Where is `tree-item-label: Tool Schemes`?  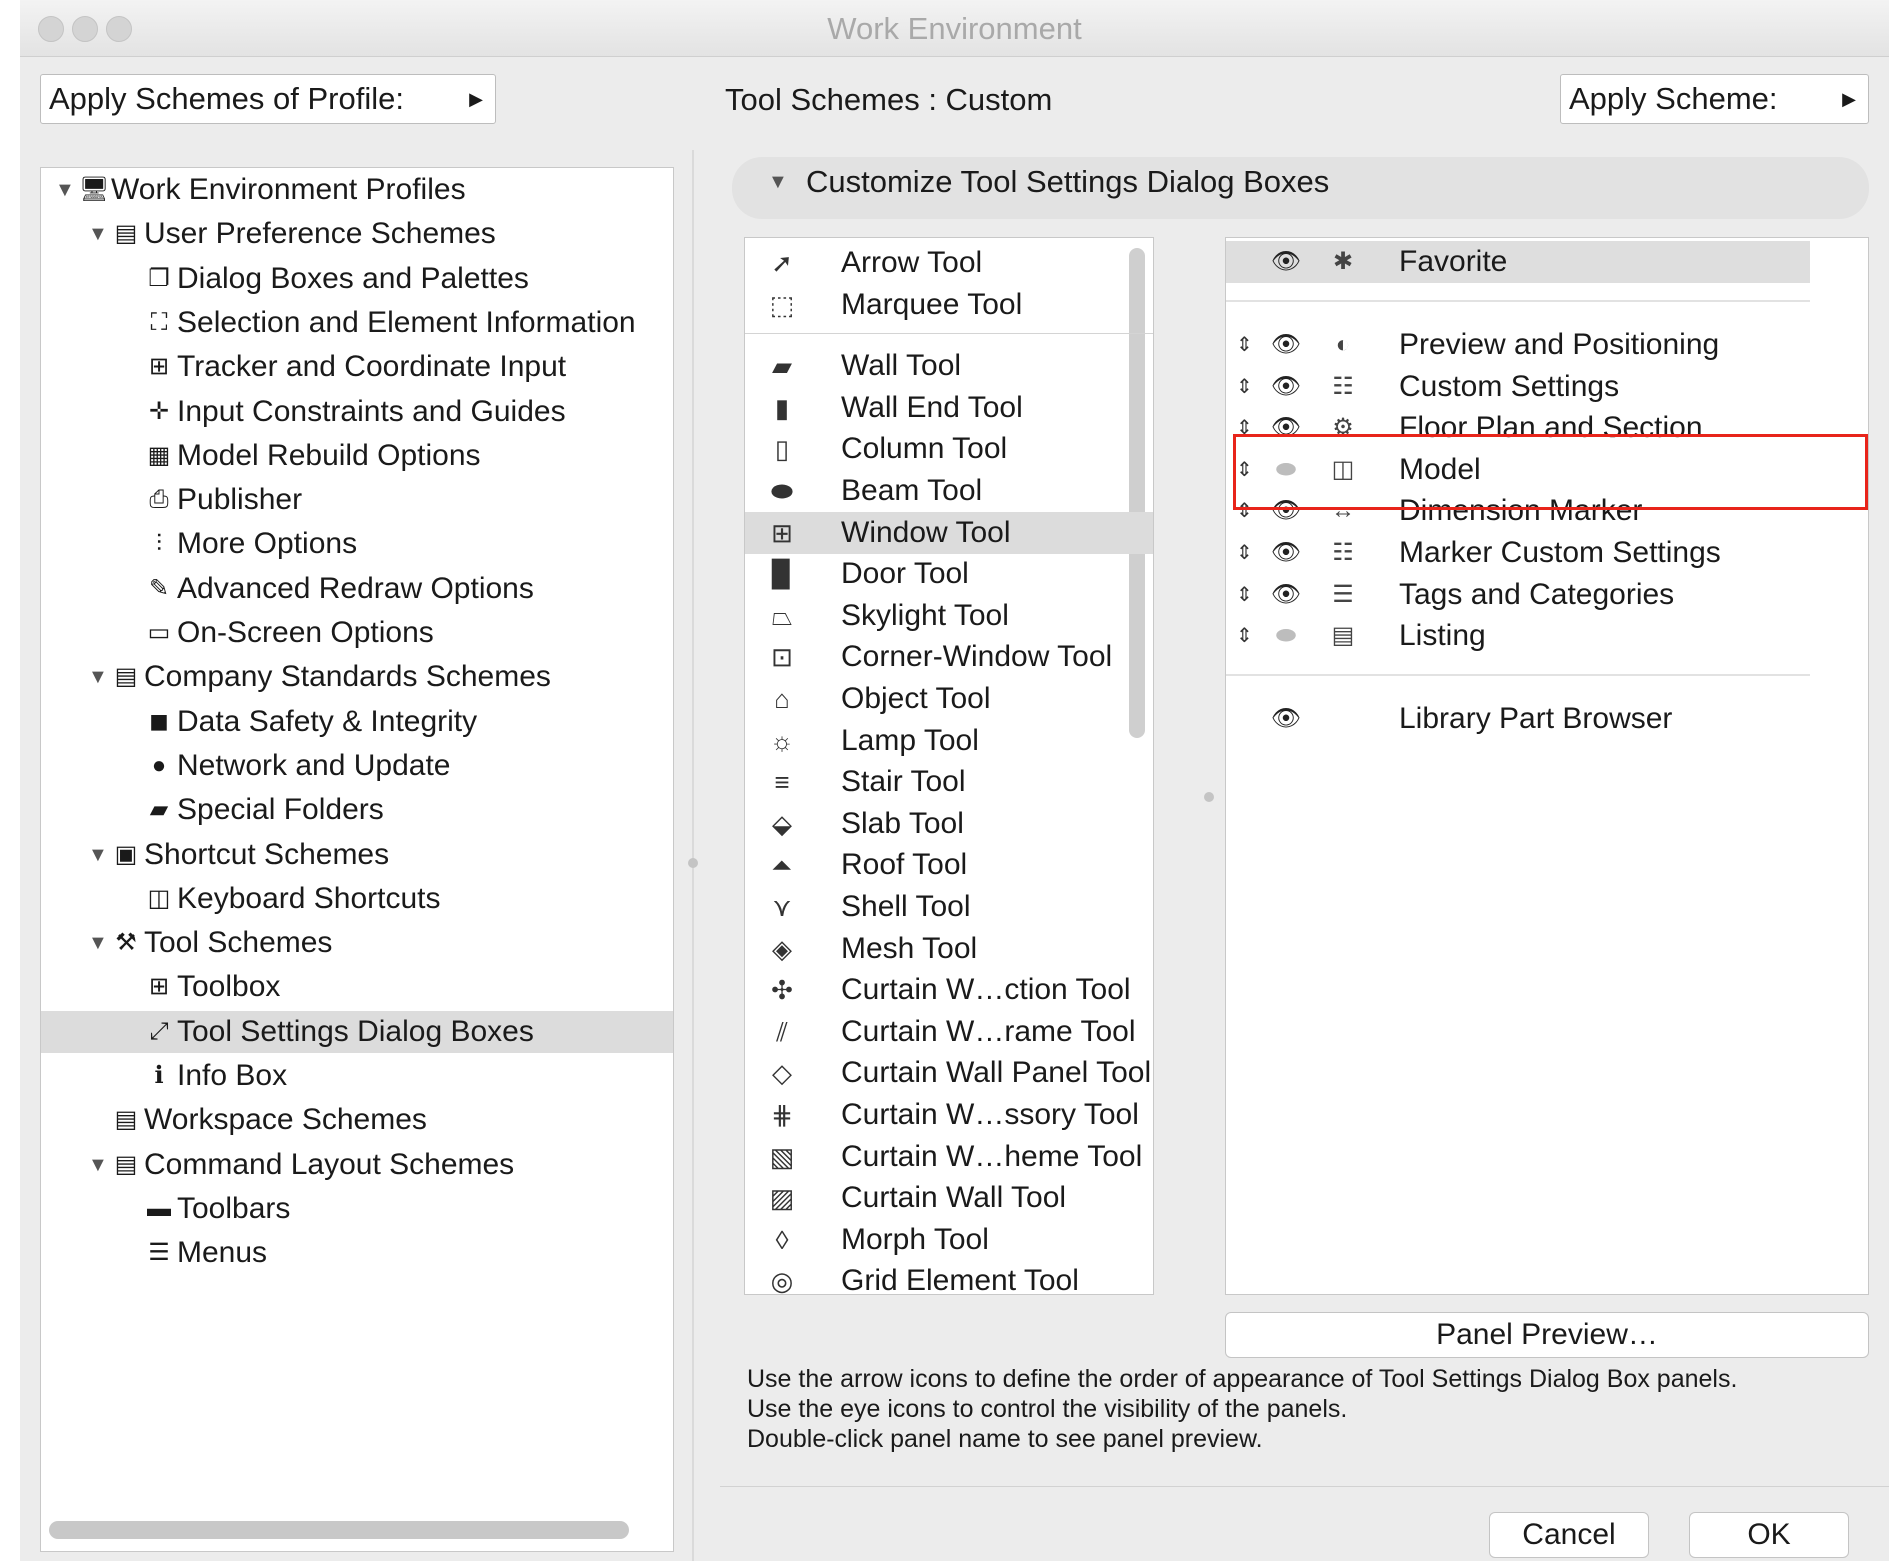
tree-item-label: Tool Schemes is located at coordinates (238, 943).